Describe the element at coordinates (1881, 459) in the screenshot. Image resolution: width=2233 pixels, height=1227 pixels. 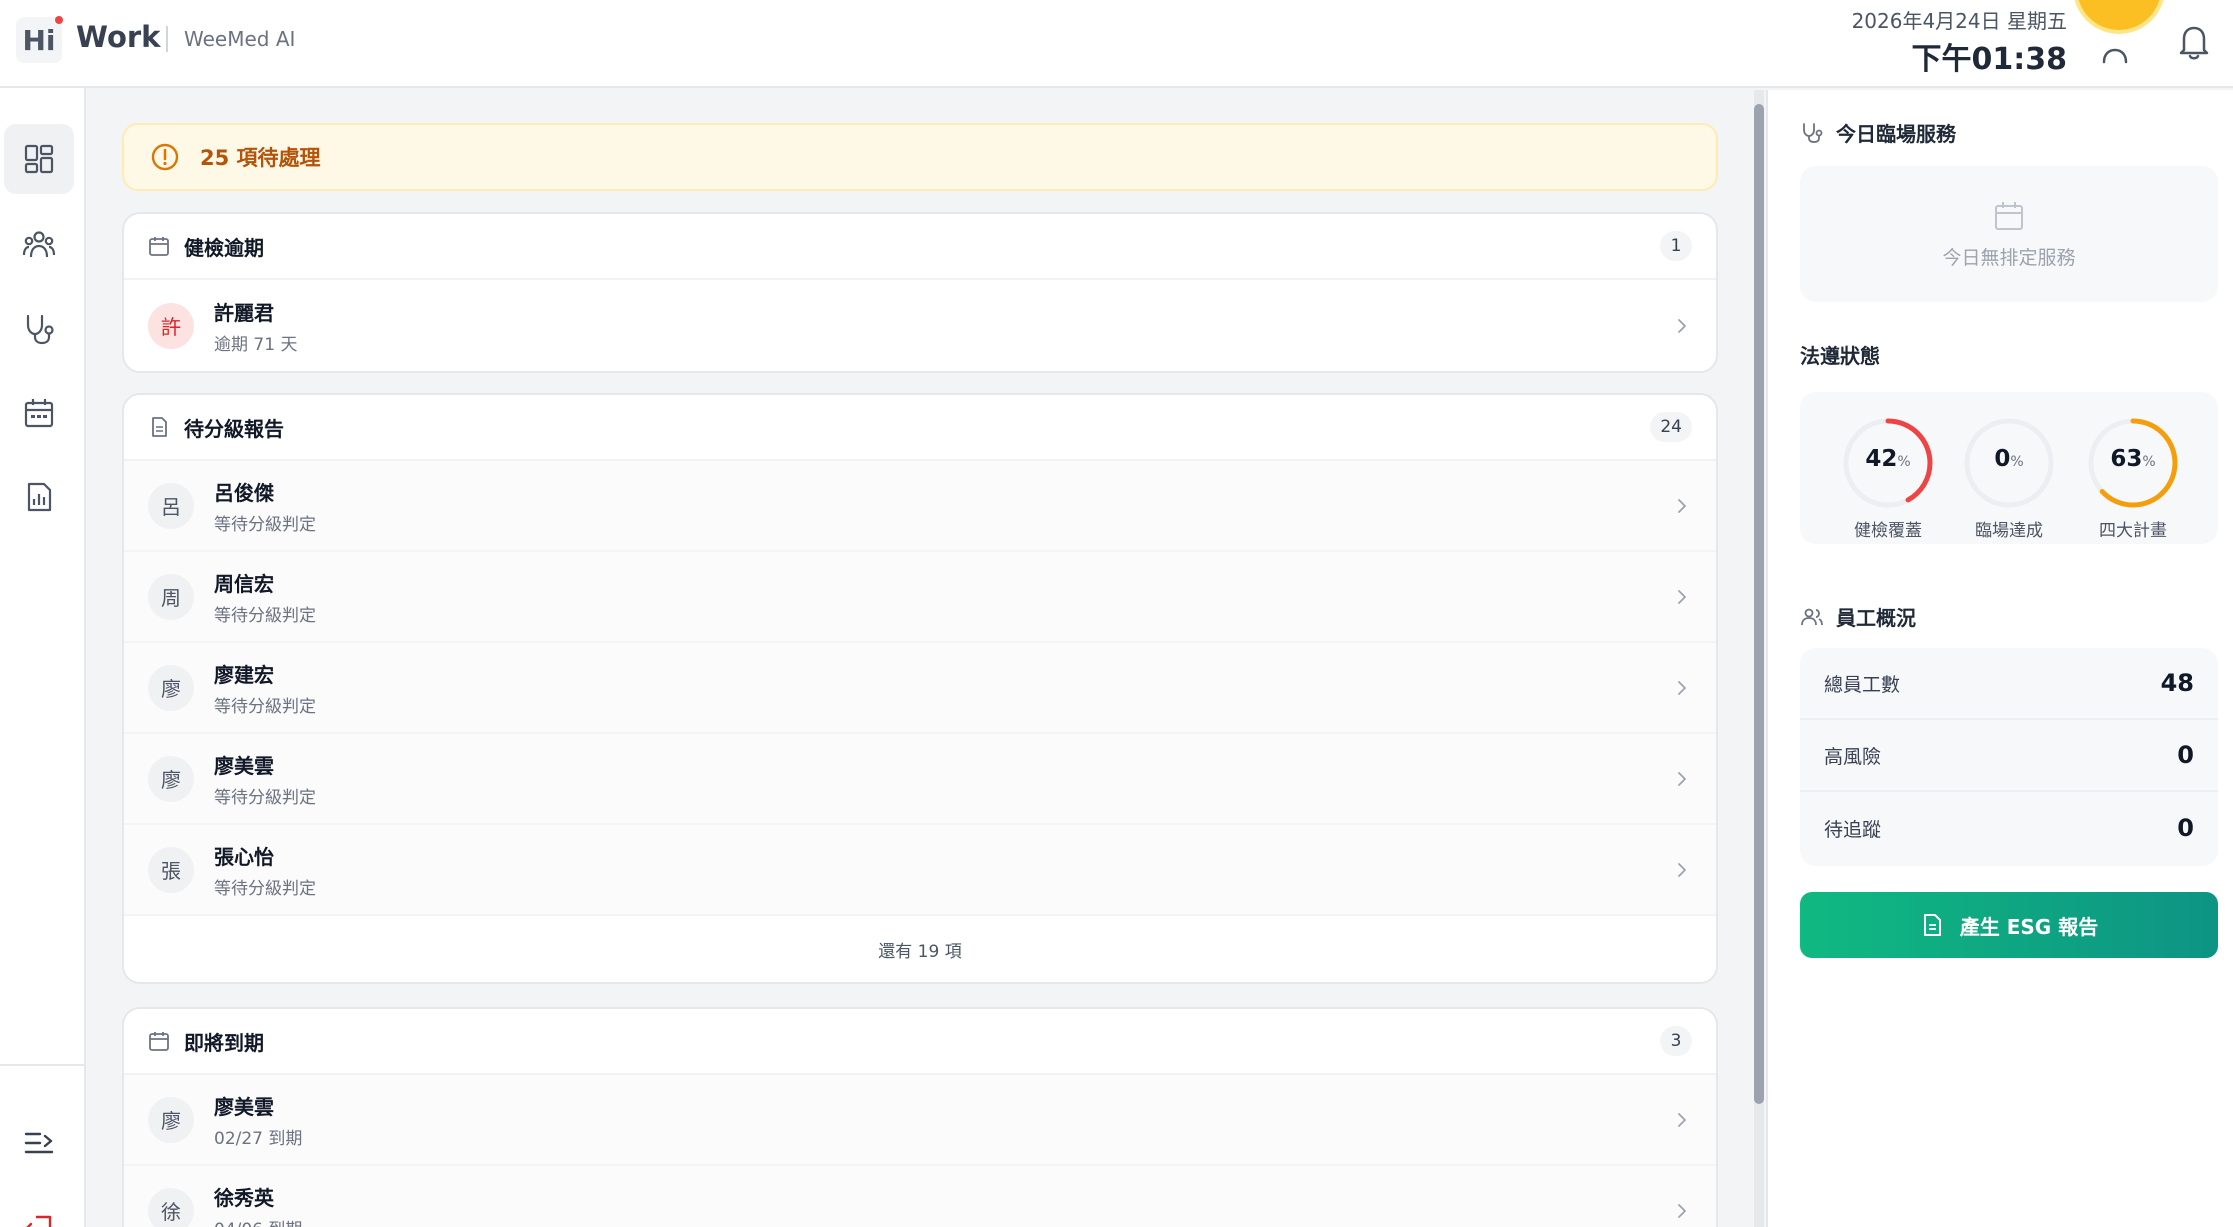
I see `gauge-value: 42` at that location.